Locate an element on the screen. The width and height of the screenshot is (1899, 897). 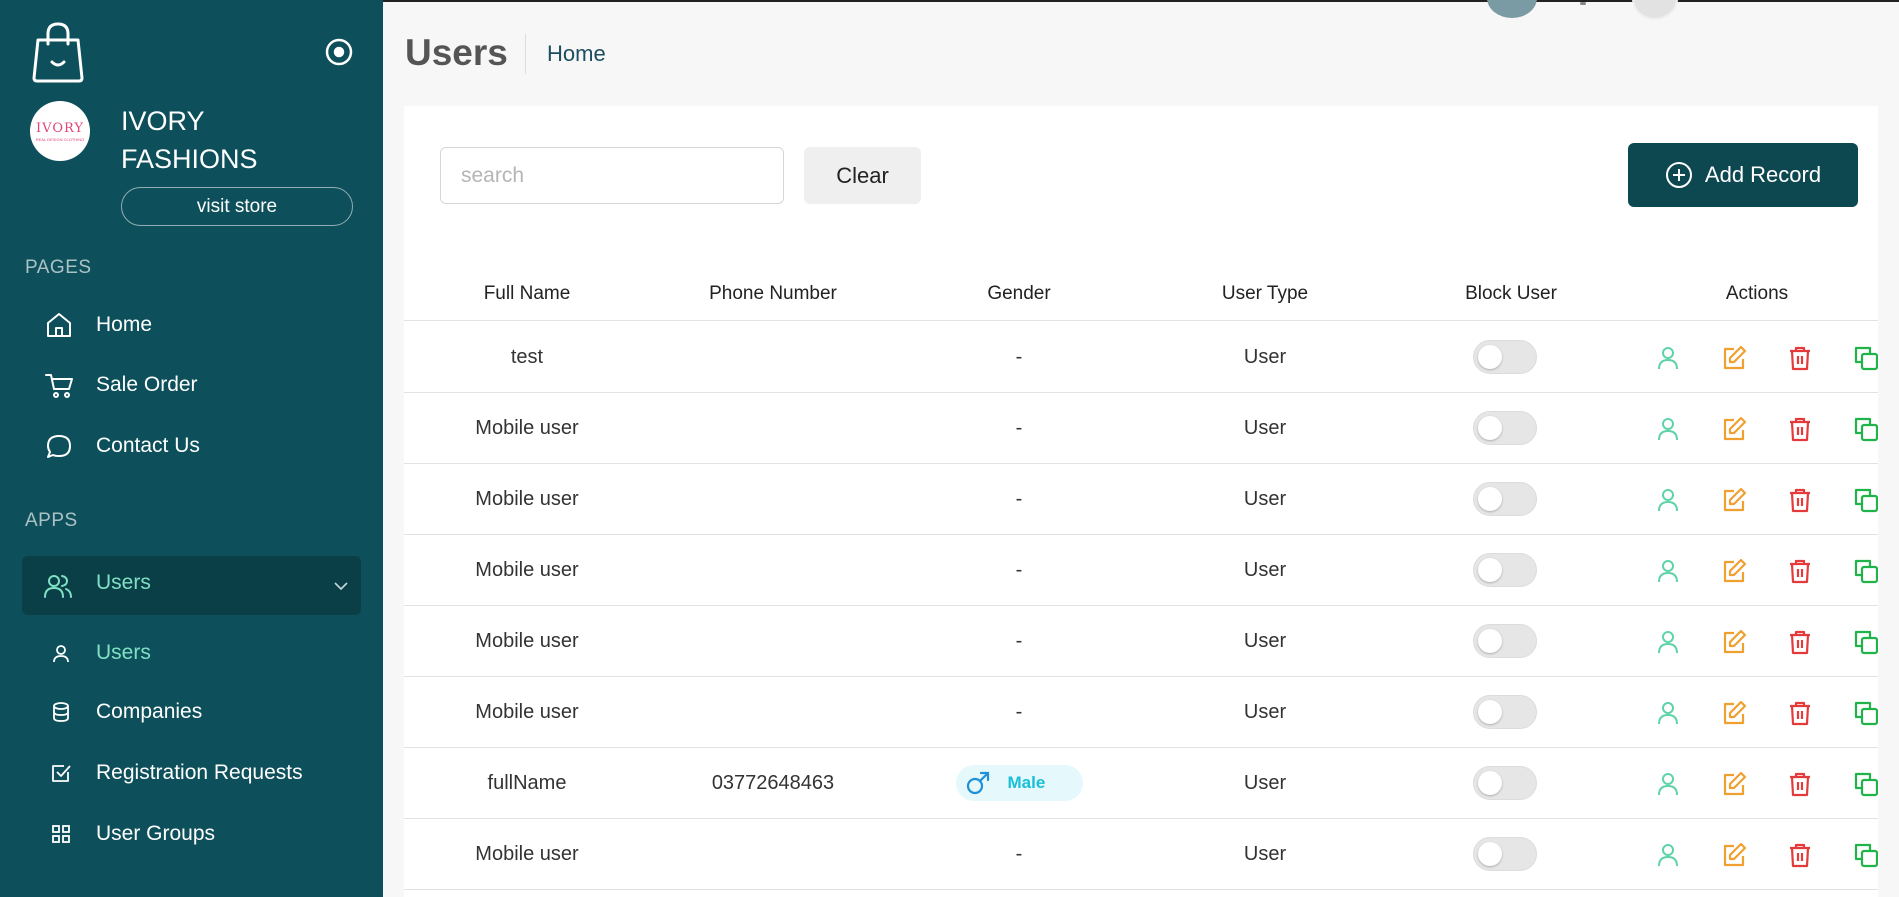
sidebar-item-users: Users is located at coordinates (100, 653).